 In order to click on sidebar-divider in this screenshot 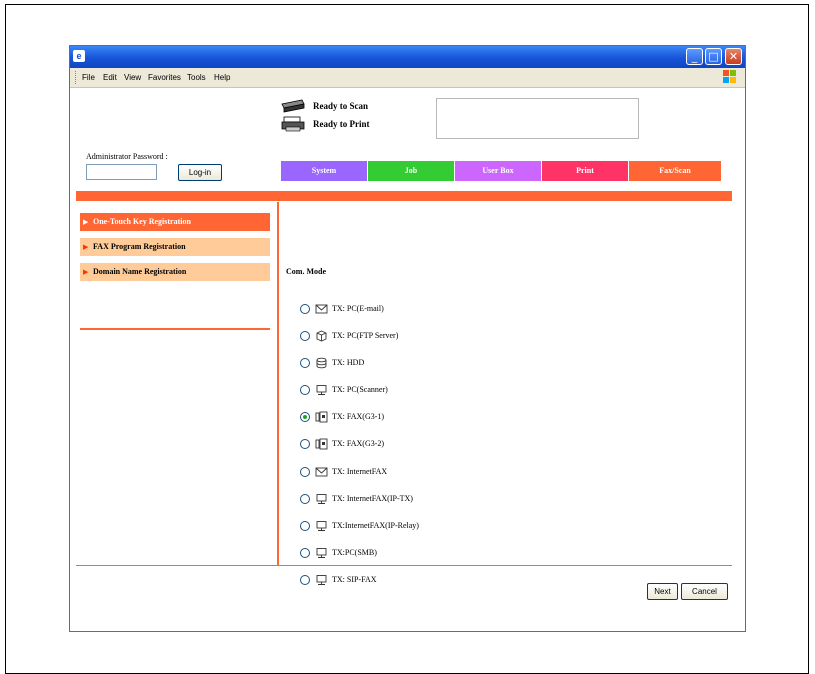, I will do `click(175, 329)`.